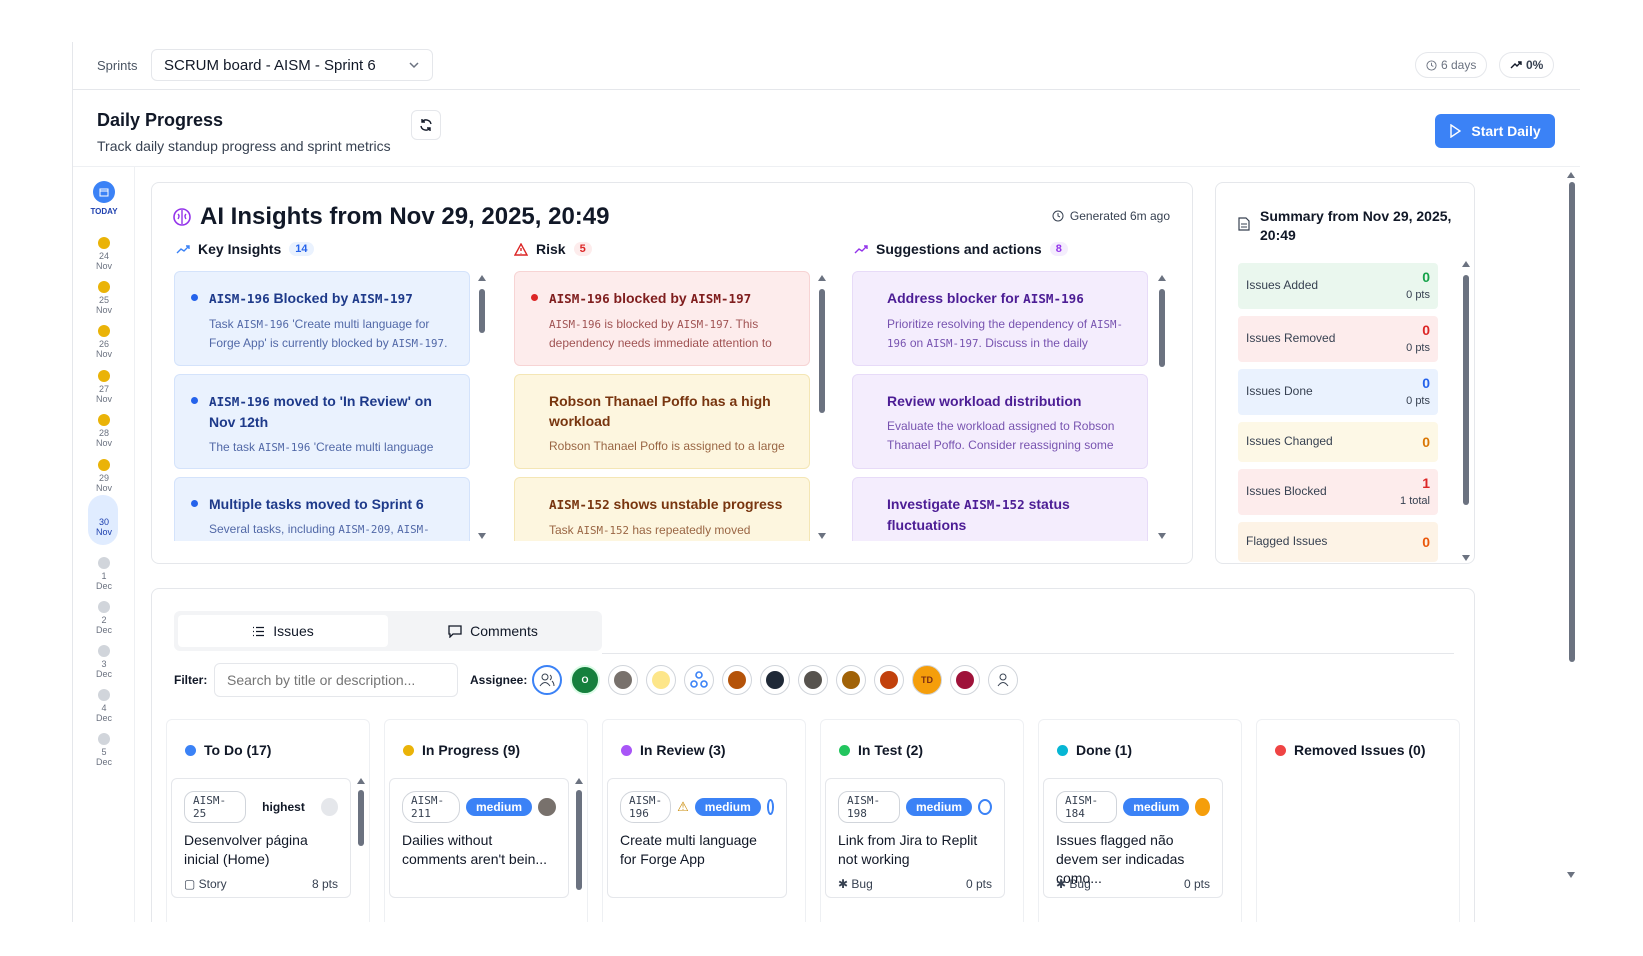 The height and width of the screenshot is (956, 1643). Describe the element at coordinates (104, 199) in the screenshot. I see `today-button: TODAY` at that location.